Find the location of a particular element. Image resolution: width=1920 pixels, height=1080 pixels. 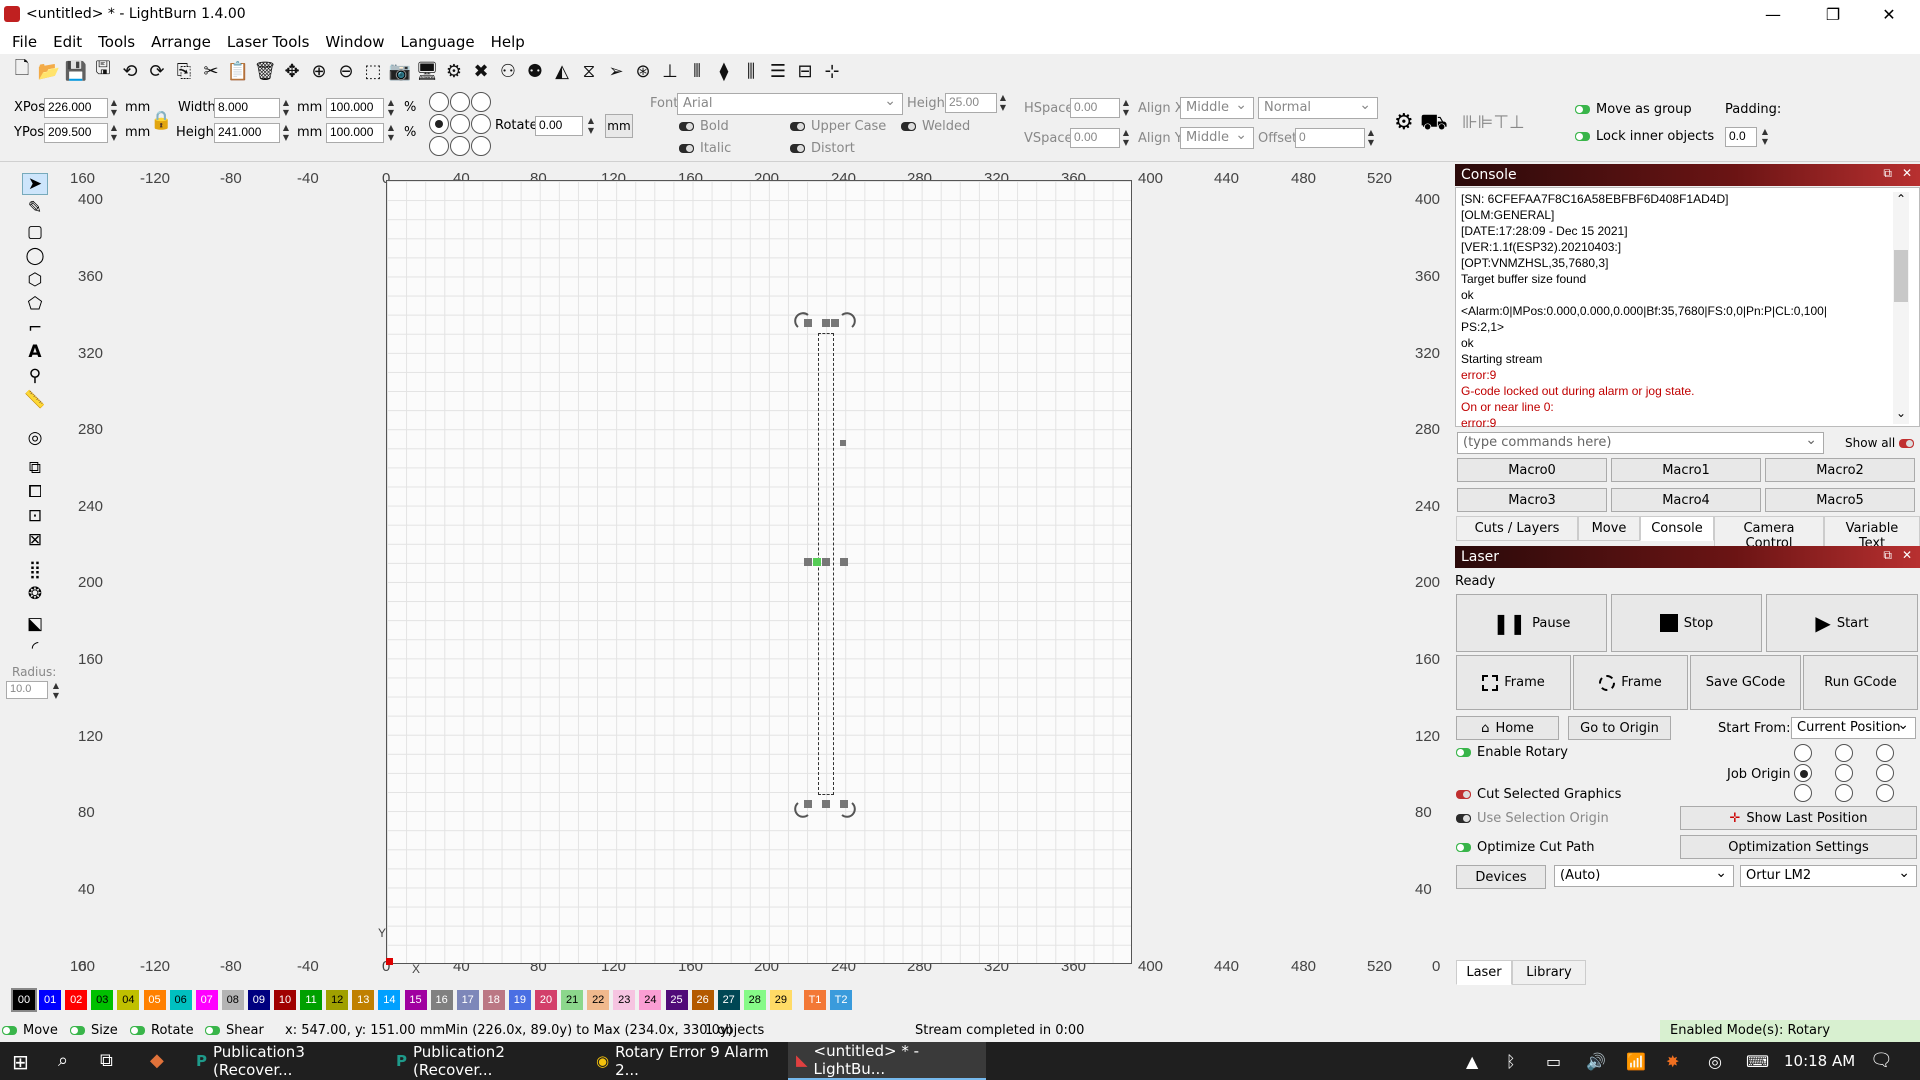

color-swatch-26: 26 is located at coordinates (702, 1000).